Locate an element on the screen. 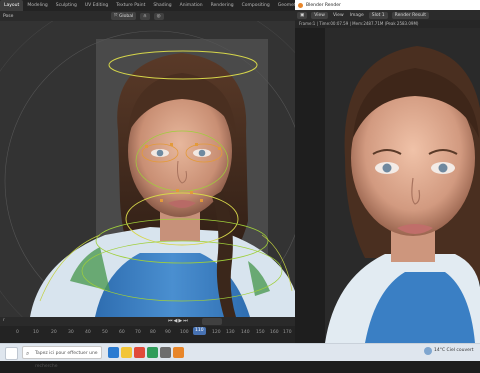 The image size is (480, 373). tick-label: 140 is located at coordinates (245, 332).